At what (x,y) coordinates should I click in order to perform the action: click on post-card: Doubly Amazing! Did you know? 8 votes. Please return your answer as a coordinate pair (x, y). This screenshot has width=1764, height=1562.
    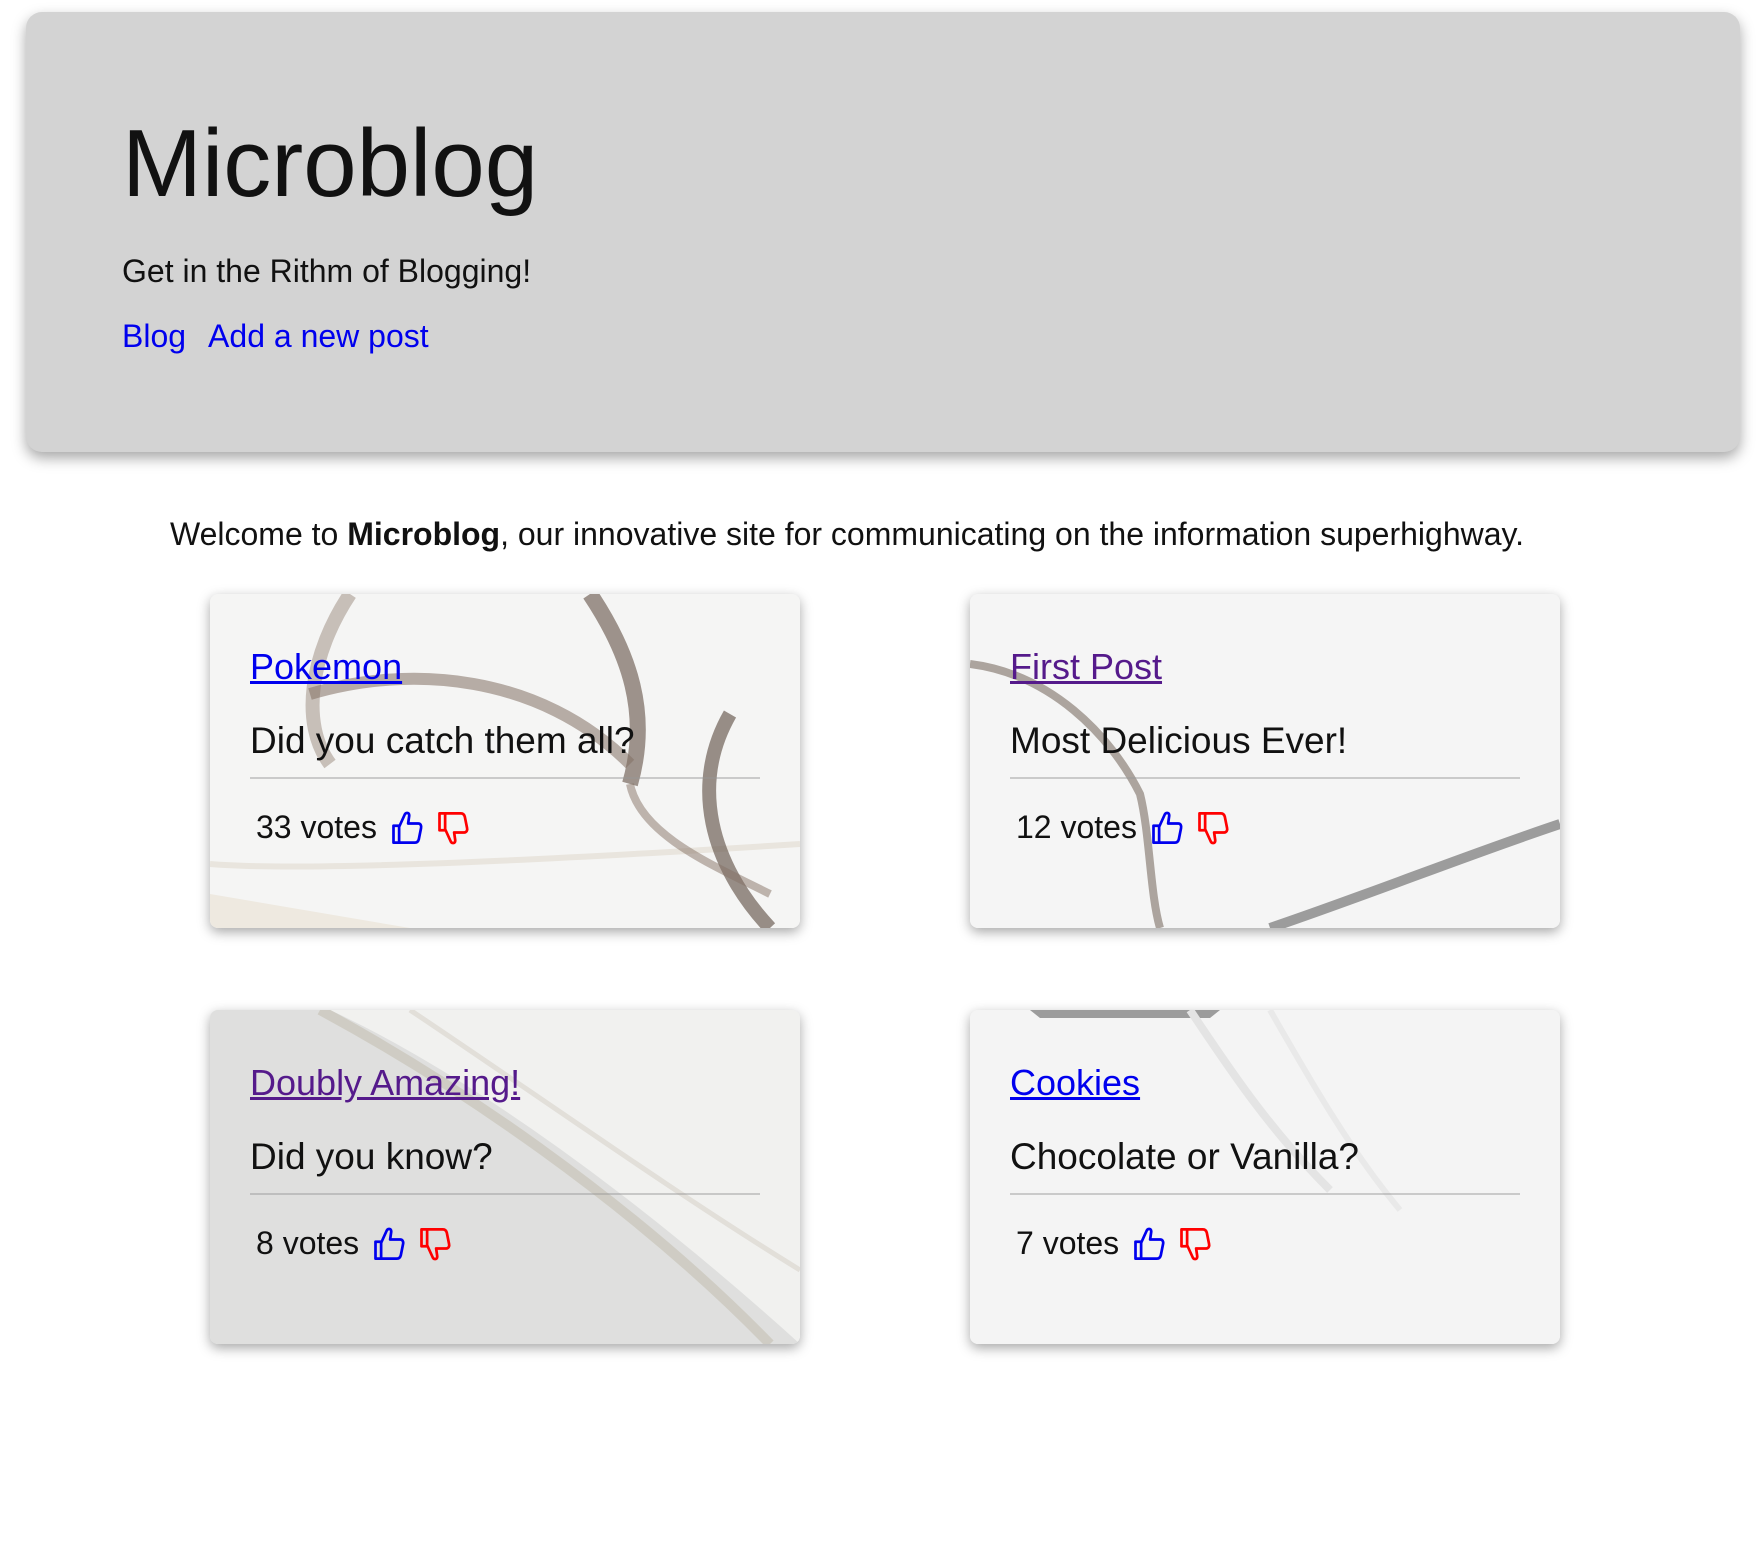
    Looking at the image, I should click on (505, 1177).